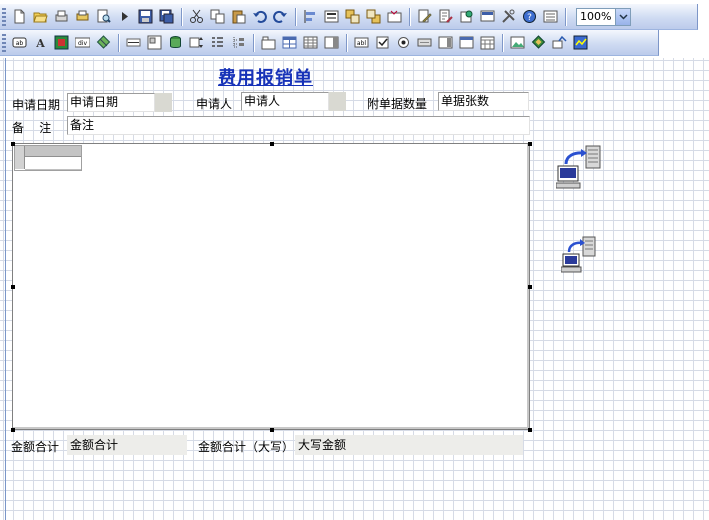 The image size is (709, 520). What do you see at coordinates (403, 42) in the screenshot?
I see `radio-icon` at bounding box center [403, 42].